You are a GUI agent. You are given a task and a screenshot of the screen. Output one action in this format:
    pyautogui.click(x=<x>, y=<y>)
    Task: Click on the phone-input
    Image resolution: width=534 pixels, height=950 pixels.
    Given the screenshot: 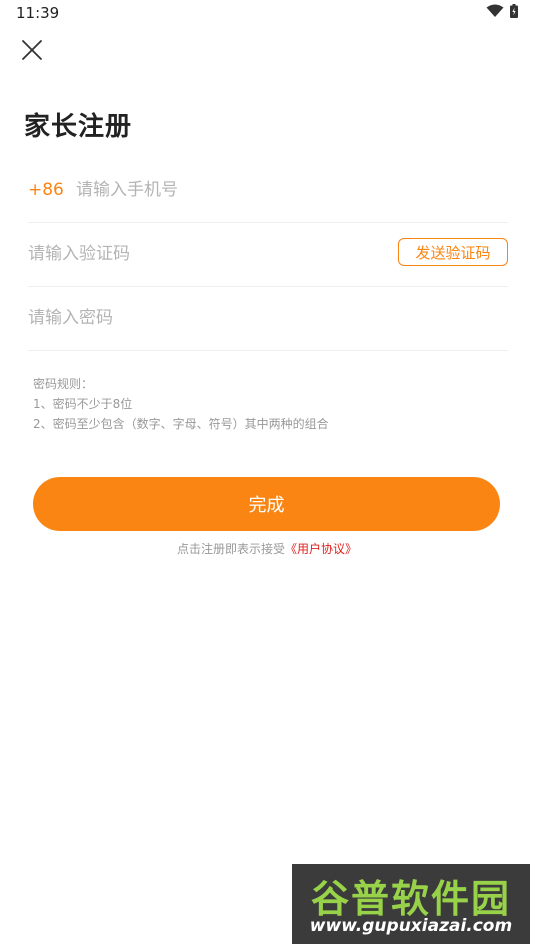 What is the action you would take?
    pyautogui.click(x=292, y=190)
    